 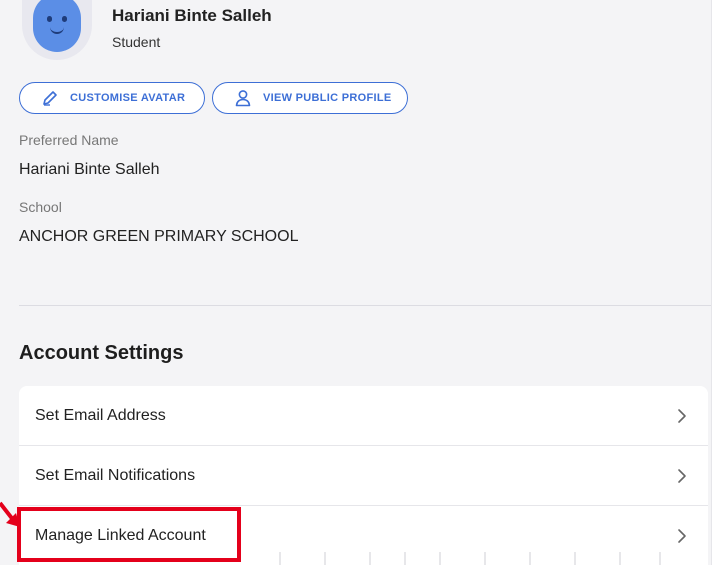 What do you see at coordinates (89, 169) in the screenshot?
I see `preferred-name-value: Hariani Binte Salleh` at bounding box center [89, 169].